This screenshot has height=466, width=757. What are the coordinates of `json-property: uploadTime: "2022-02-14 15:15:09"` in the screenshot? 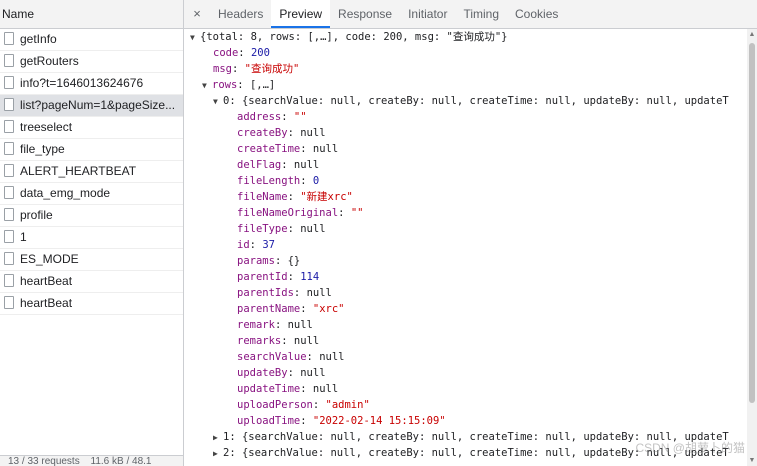 It's located at (341, 421).